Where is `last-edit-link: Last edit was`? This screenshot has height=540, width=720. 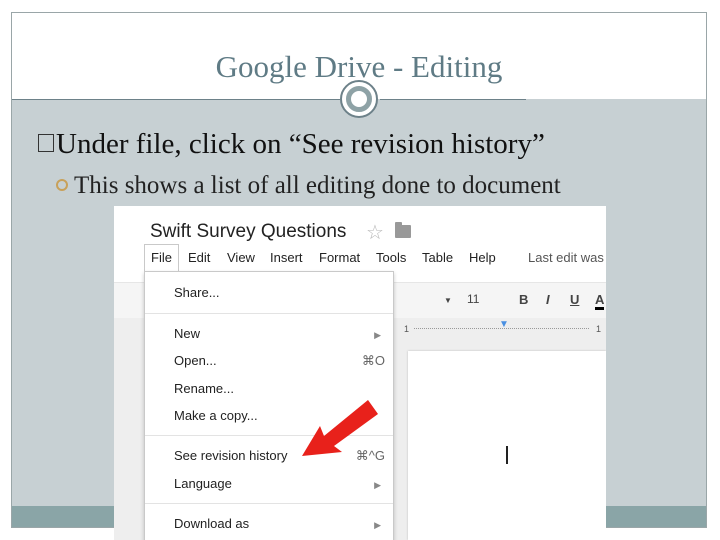
last-edit-link: Last edit was is located at coordinates (566, 257).